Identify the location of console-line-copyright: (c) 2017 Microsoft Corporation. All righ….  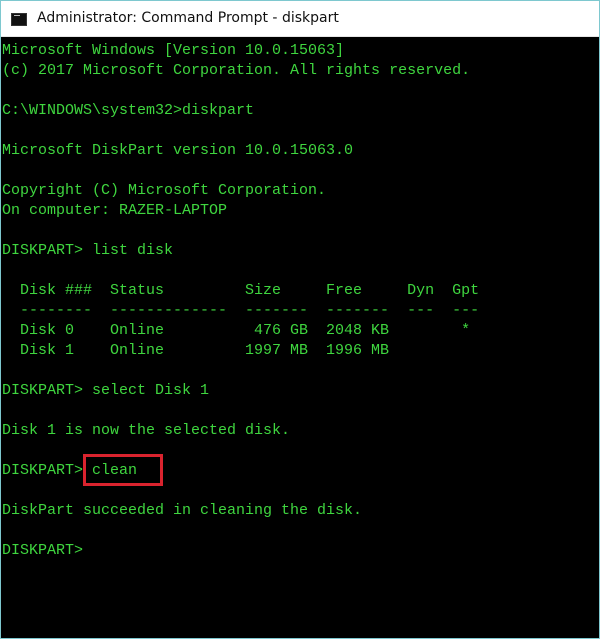
(236, 70).